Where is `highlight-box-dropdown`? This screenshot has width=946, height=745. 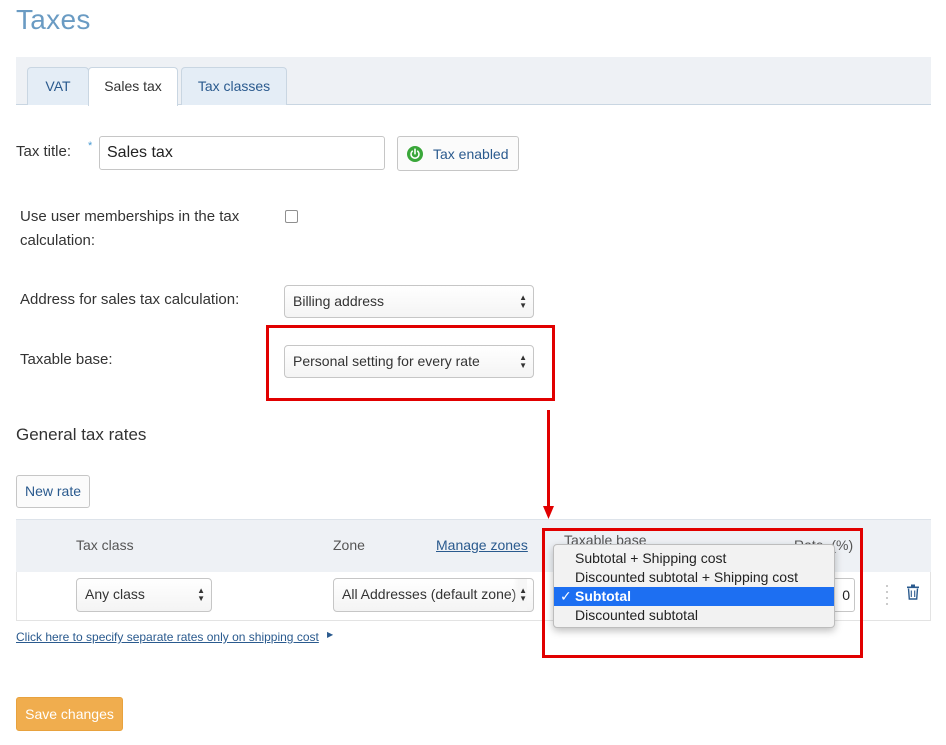 highlight-box-dropdown is located at coordinates (702, 593).